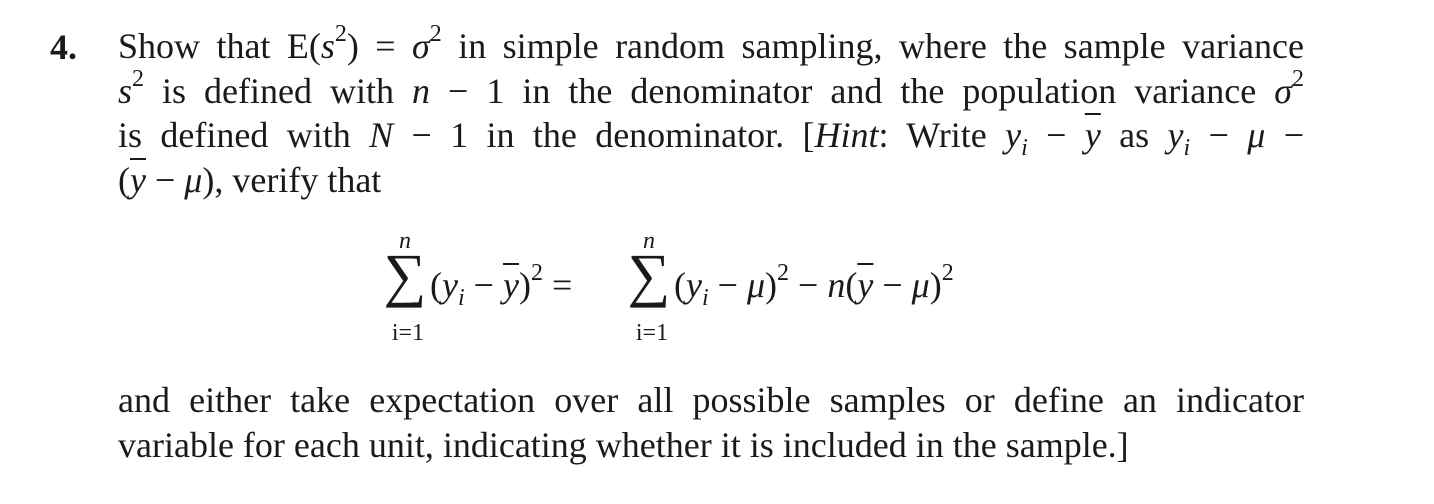 This screenshot has width=1434, height=504. I want to click on lhs-term: (yi − y)2 =, so click(501, 285).